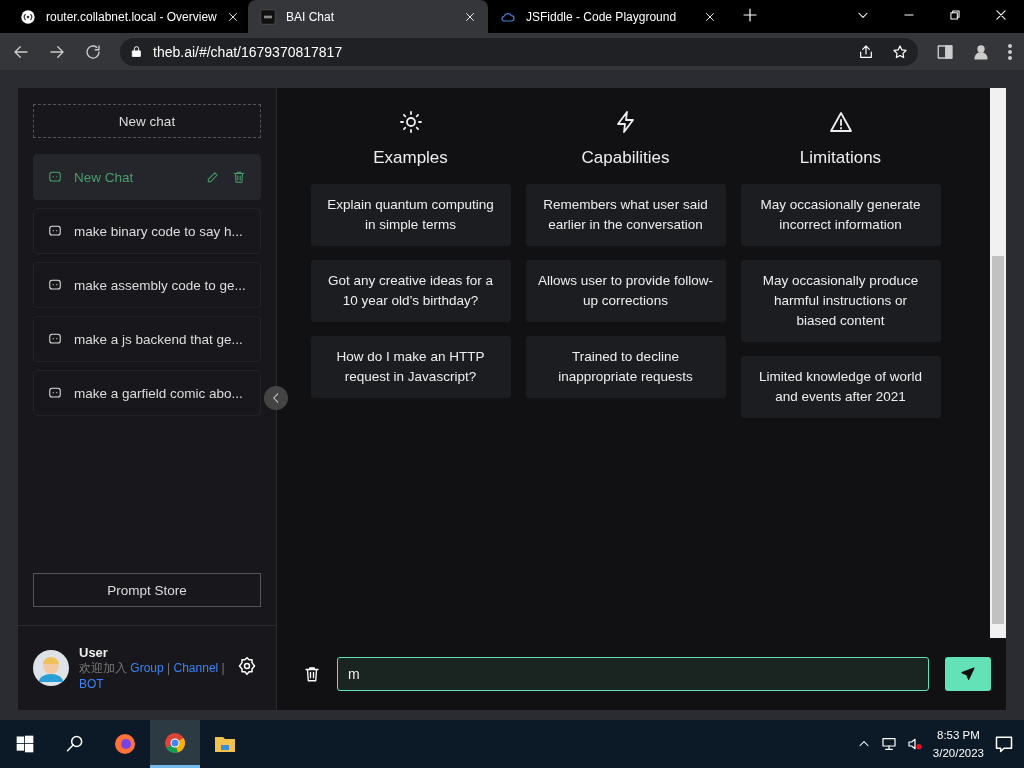 This screenshot has width=1024, height=768. I want to click on windows-icon, so click(25, 744).